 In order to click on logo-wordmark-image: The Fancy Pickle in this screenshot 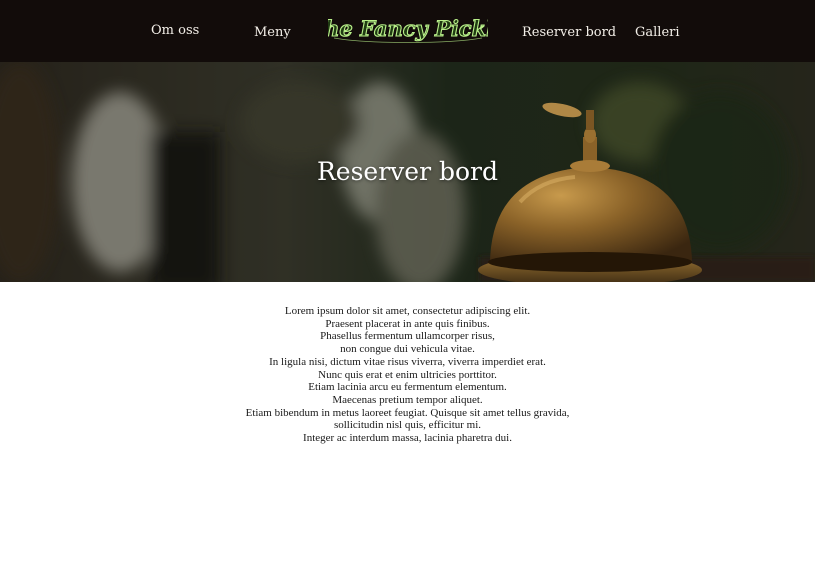, I will do `click(408, 29)`.